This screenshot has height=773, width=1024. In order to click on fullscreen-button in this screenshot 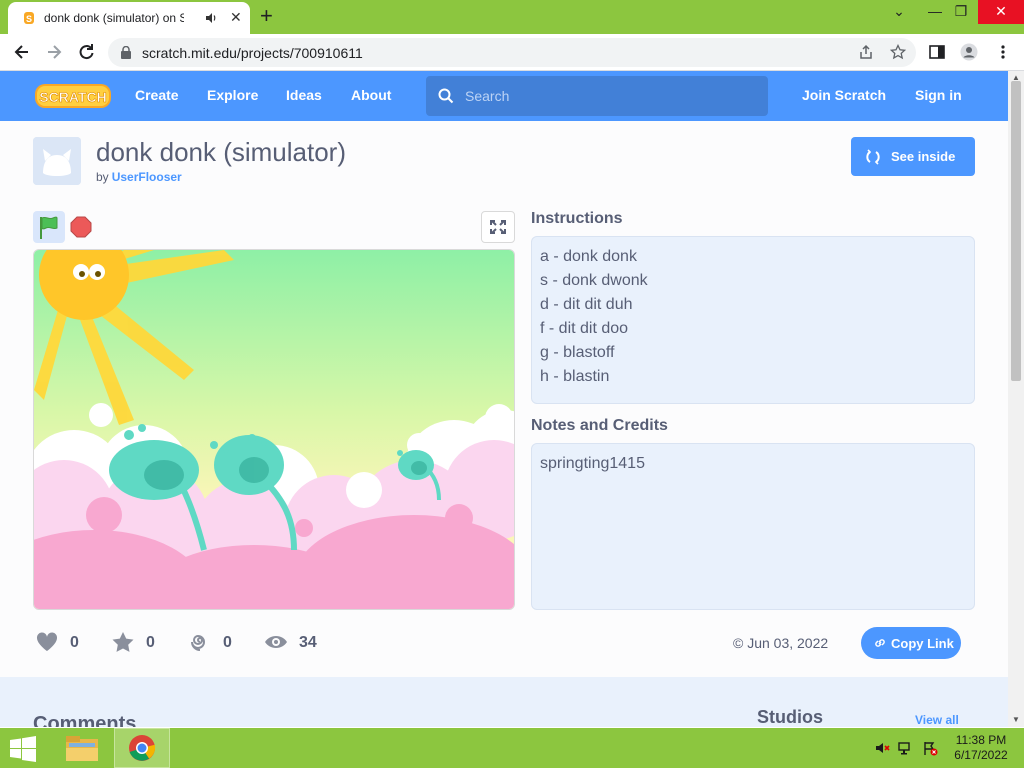, I will do `click(498, 227)`.